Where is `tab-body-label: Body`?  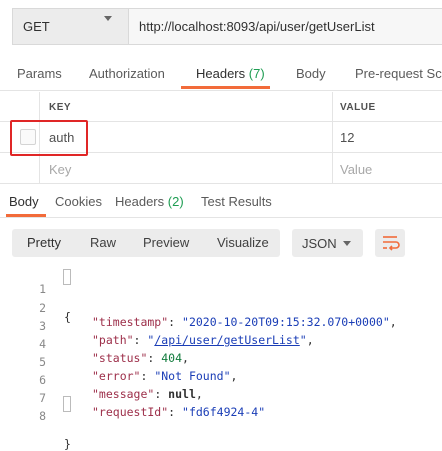 tab-body-label: Body is located at coordinates (311, 73).